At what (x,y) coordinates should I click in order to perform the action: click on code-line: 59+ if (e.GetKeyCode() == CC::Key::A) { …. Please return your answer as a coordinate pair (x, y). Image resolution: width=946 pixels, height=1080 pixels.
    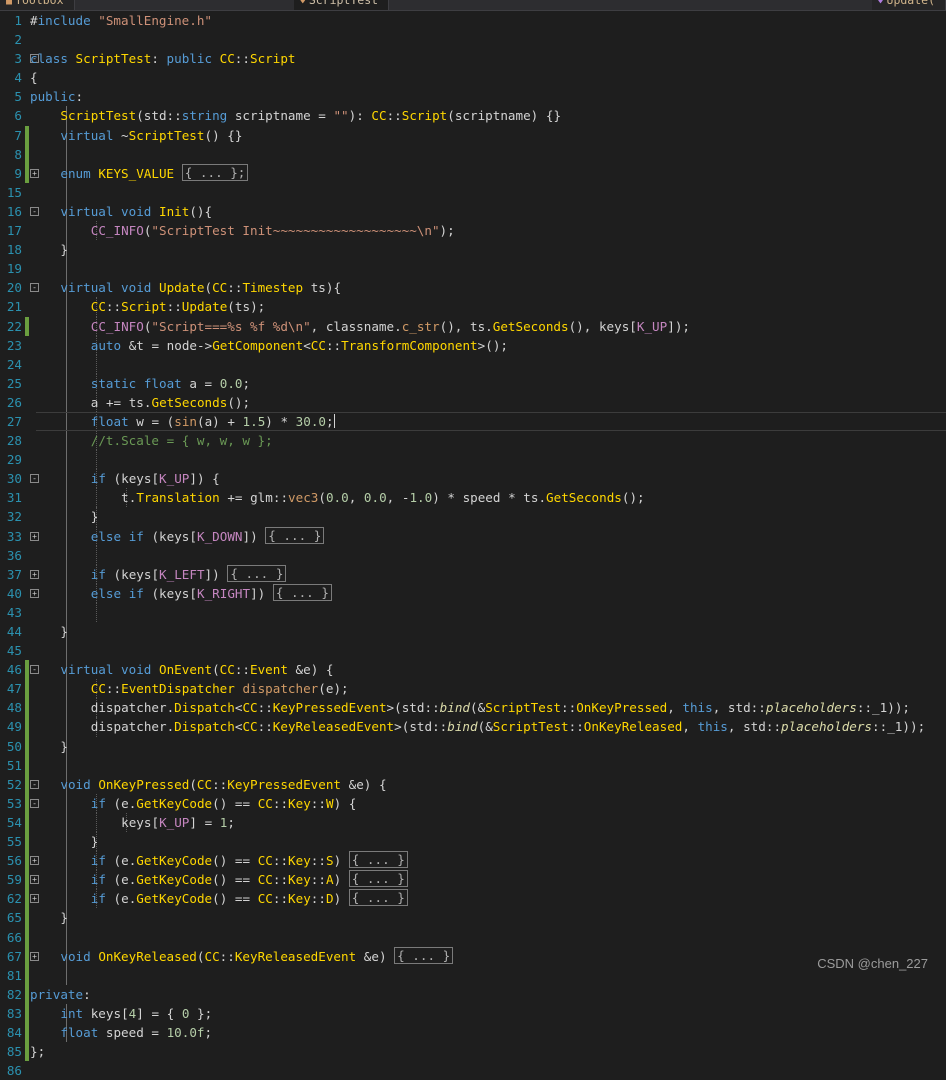
    Looking at the image, I should click on (473, 879).